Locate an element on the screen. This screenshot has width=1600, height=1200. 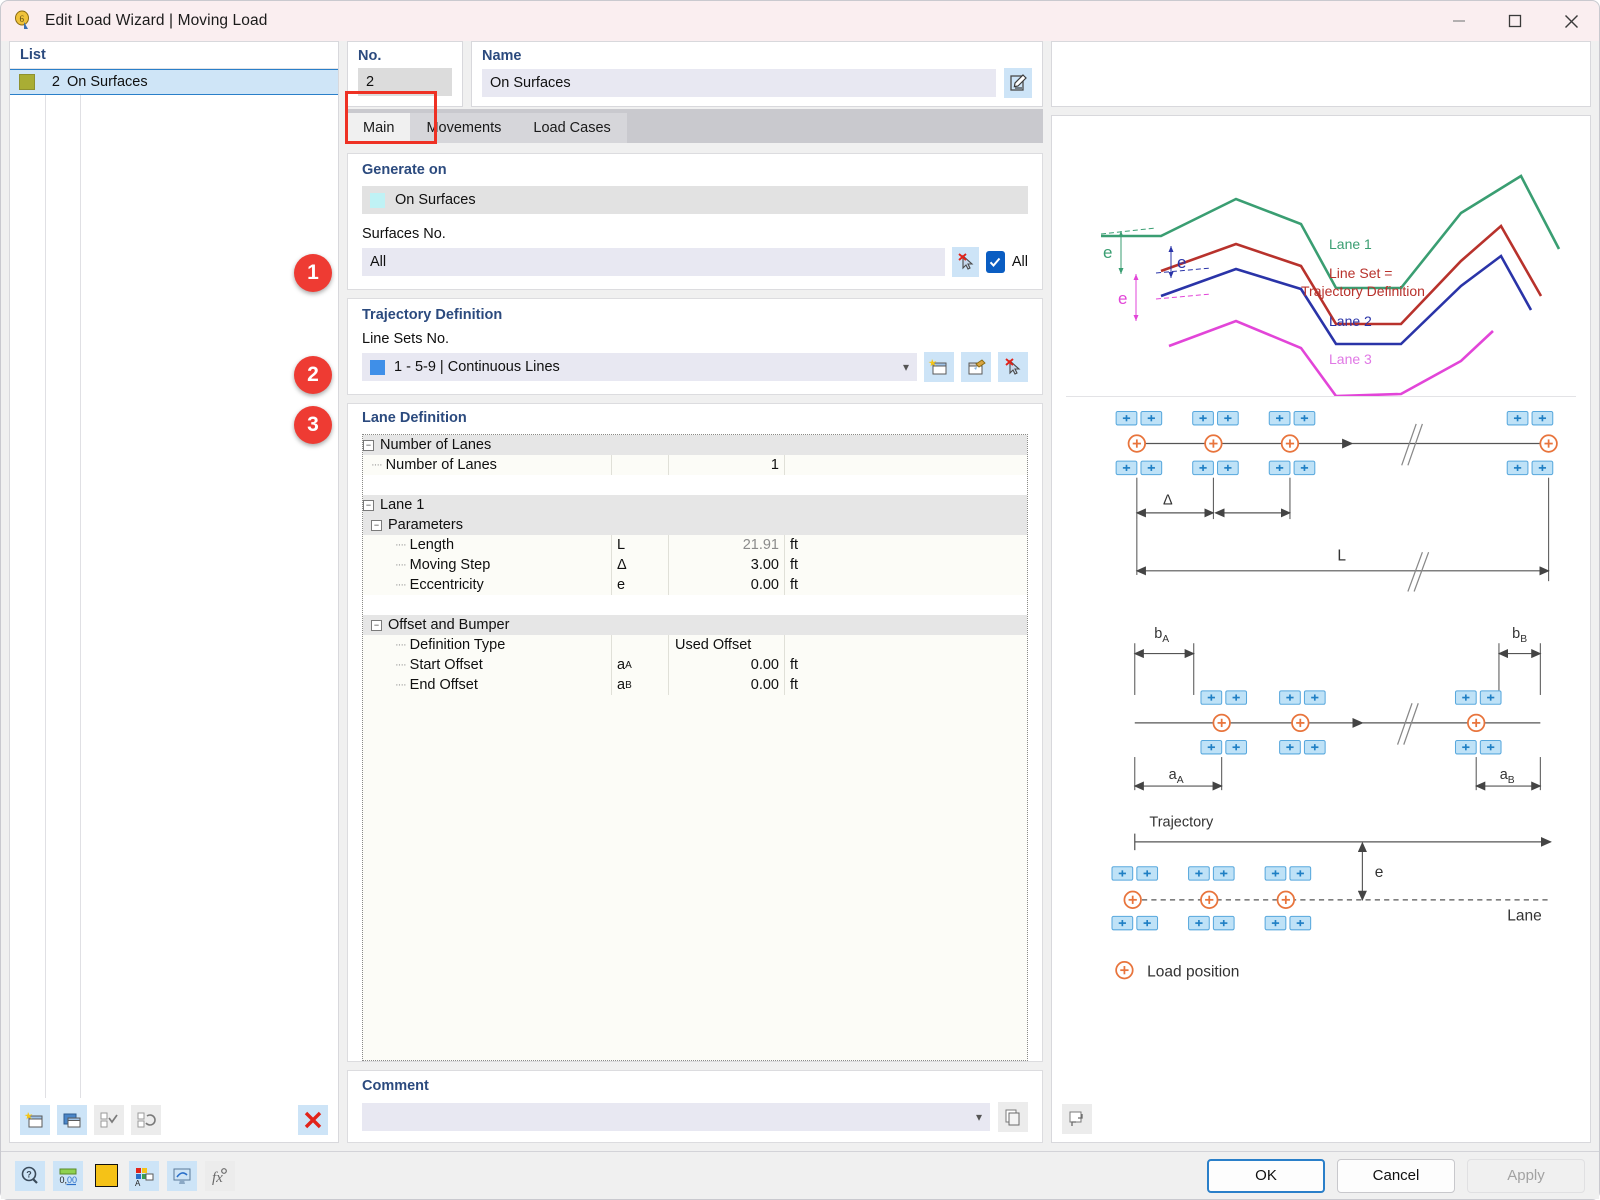
table-row-value: Used Offset is located at coordinates (726, 645).